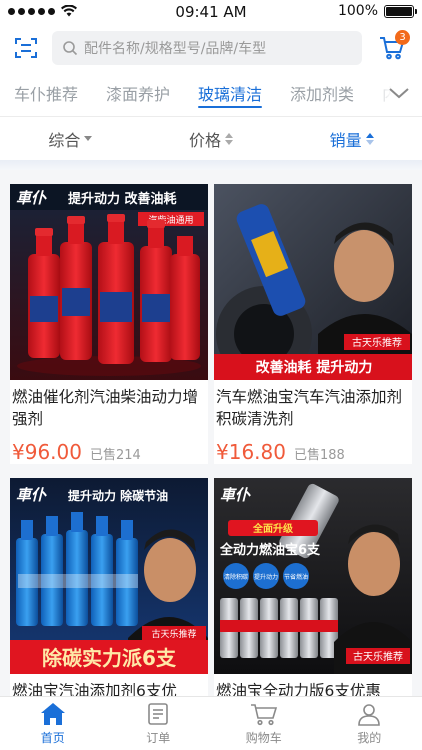 The width and height of the screenshot is (422, 750). Describe the element at coordinates (369, 737) in the screenshot. I see `tabbar-profile-label: 我的` at that location.